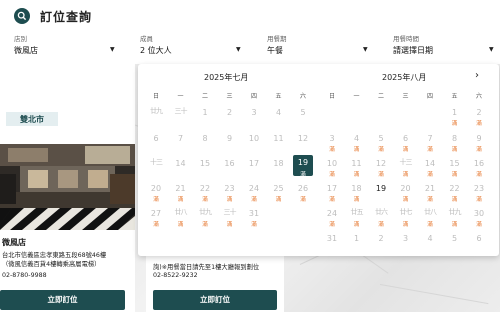 The width and height of the screenshot is (500, 312). Describe the element at coordinates (32, 119) in the screenshot. I see `region-tag: 雙北市` at that location.